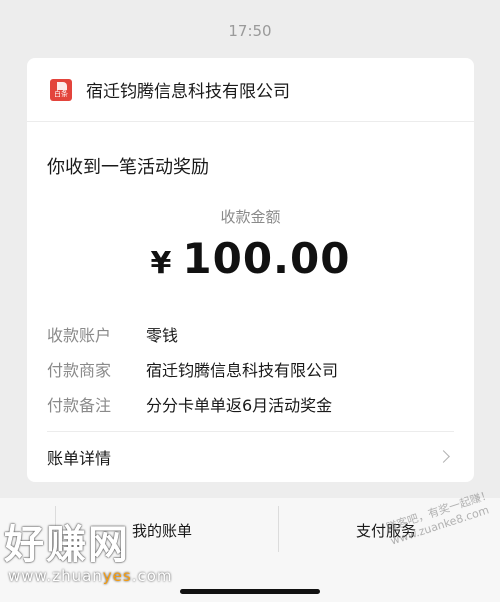 The width and height of the screenshot is (500, 602). I want to click on amount-value: ¥100.00, so click(250, 258).